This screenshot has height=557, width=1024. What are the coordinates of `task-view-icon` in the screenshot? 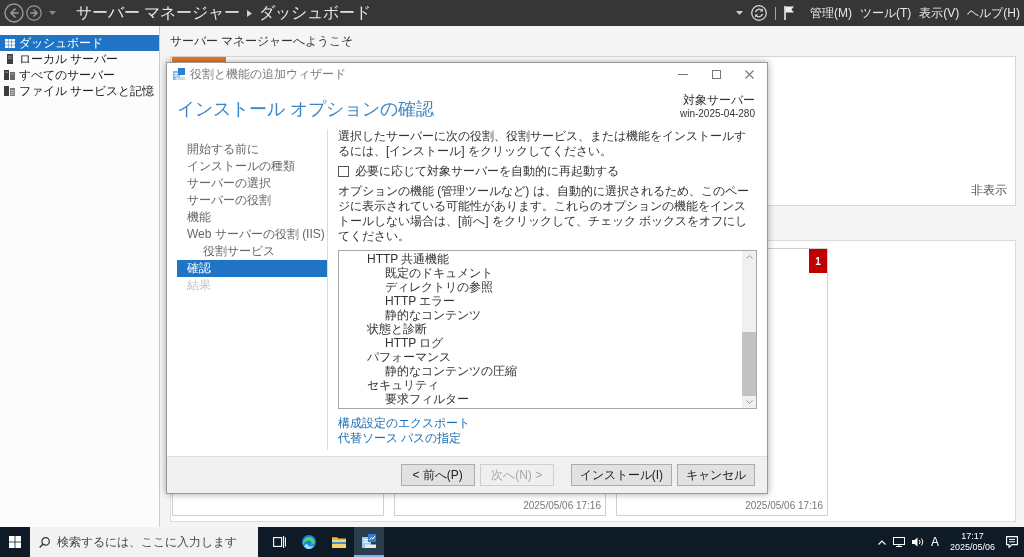 It's located at (279, 542).